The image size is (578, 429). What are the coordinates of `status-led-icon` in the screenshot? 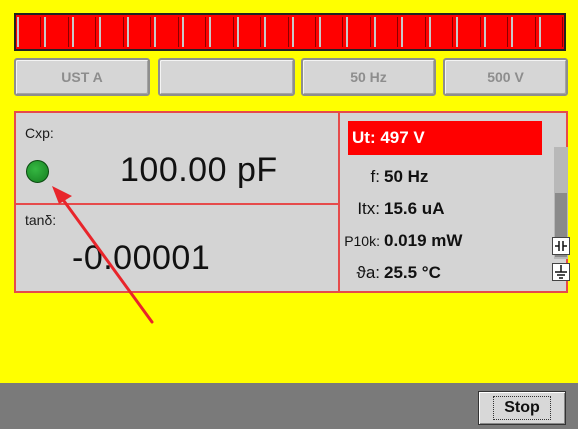 It's located at (37, 171).